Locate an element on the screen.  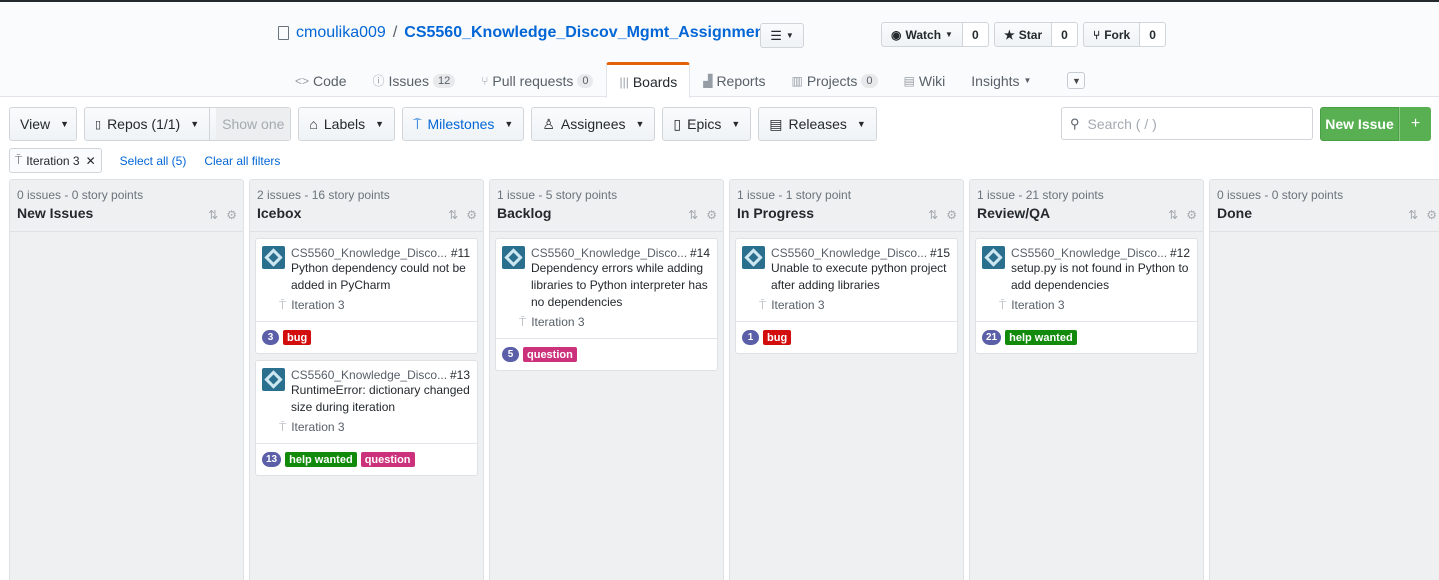
tab-reports: ▟ Reports is located at coordinates (734, 80).